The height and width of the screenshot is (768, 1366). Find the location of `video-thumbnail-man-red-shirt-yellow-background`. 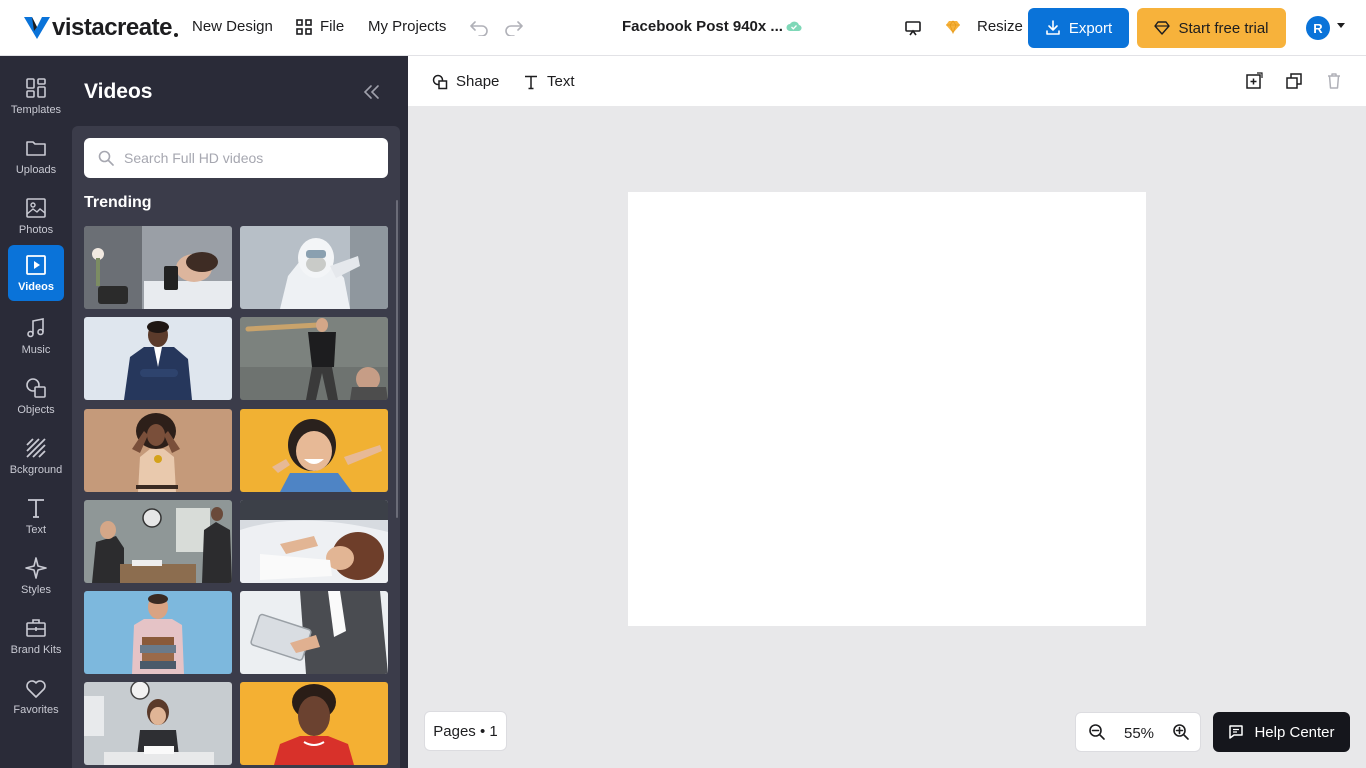

video-thumbnail-man-red-shirt-yellow-background is located at coordinates (314, 723).